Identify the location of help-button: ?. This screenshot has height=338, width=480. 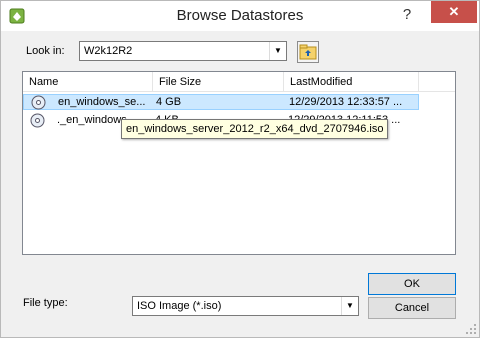
(407, 15).